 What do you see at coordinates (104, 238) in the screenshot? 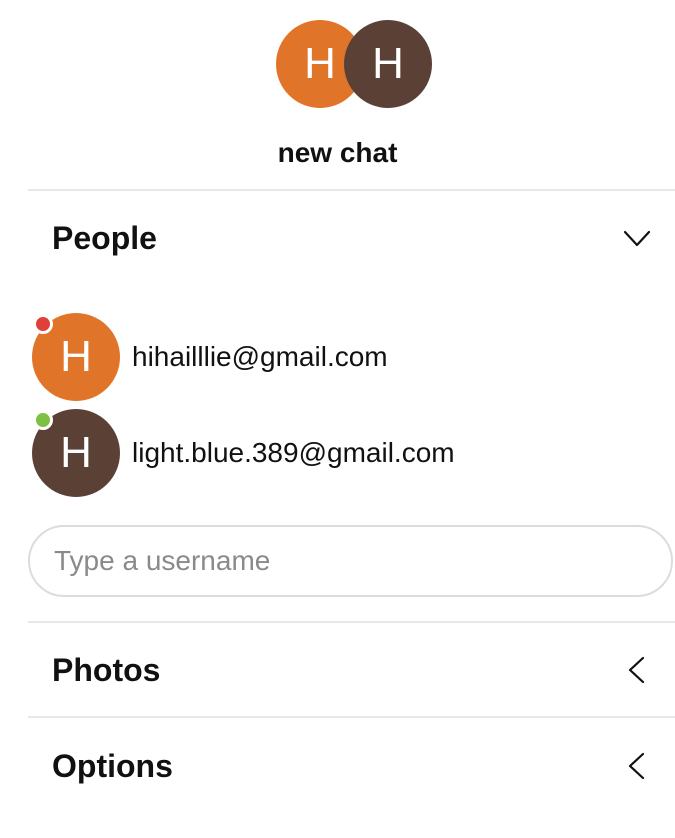
I see `people-section-label: People` at bounding box center [104, 238].